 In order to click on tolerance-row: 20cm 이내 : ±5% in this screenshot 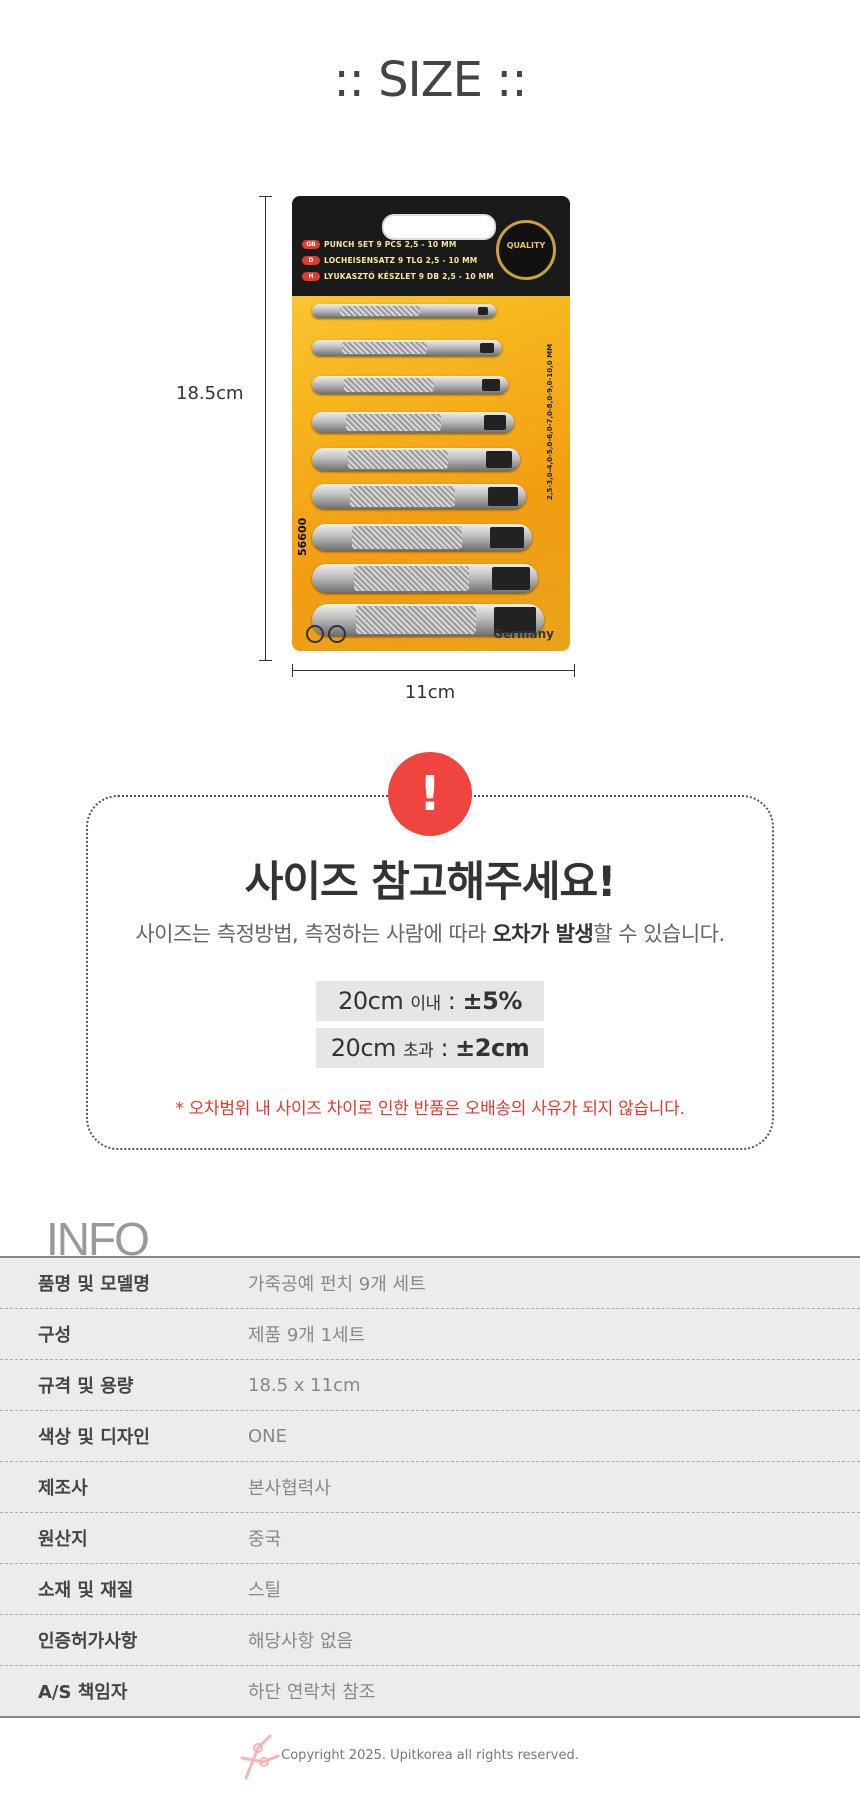, I will do `click(430, 1001)`.